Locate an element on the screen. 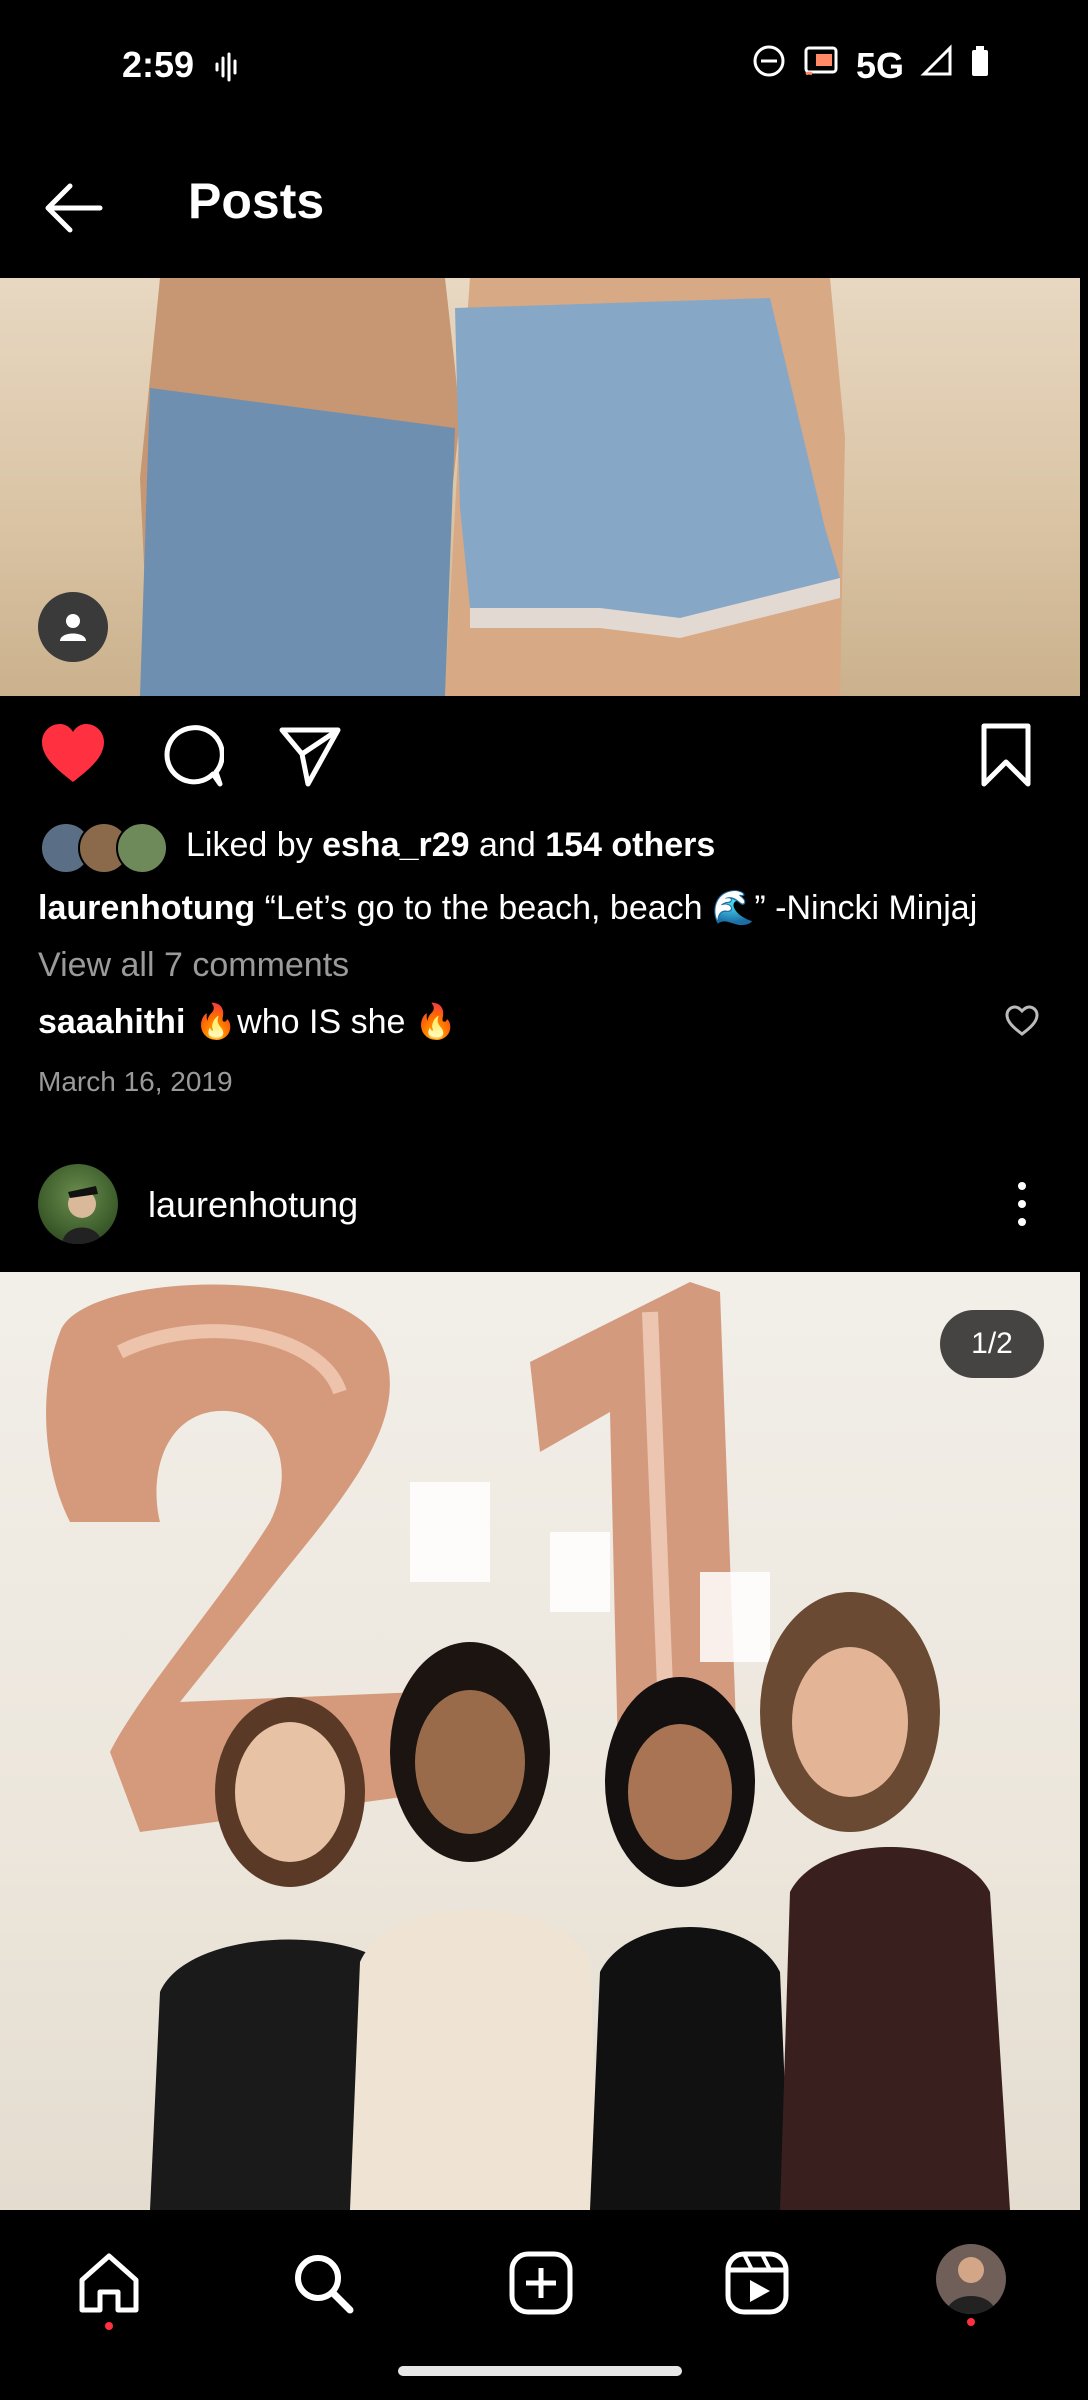 This screenshot has width=1088, height=2400. nav-home is located at coordinates (109, 2289).